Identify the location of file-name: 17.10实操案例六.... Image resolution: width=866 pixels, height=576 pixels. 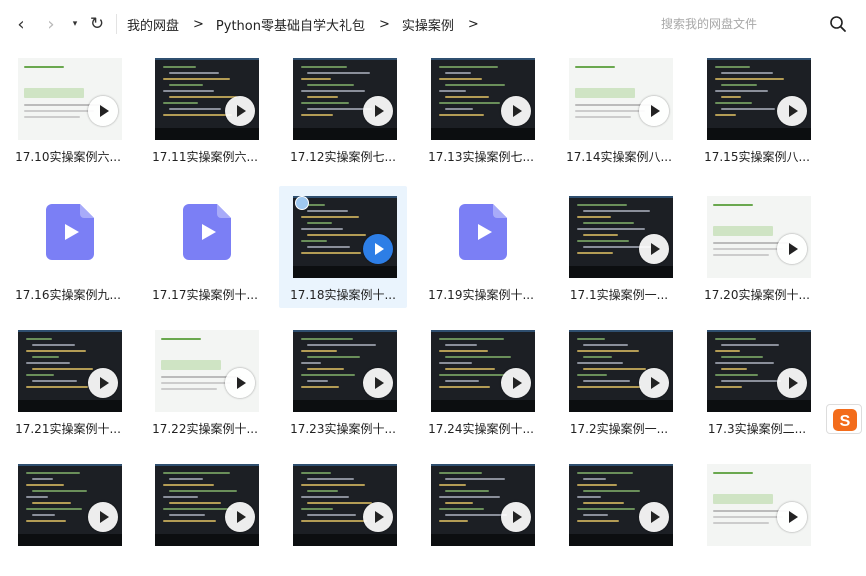
(68, 157).